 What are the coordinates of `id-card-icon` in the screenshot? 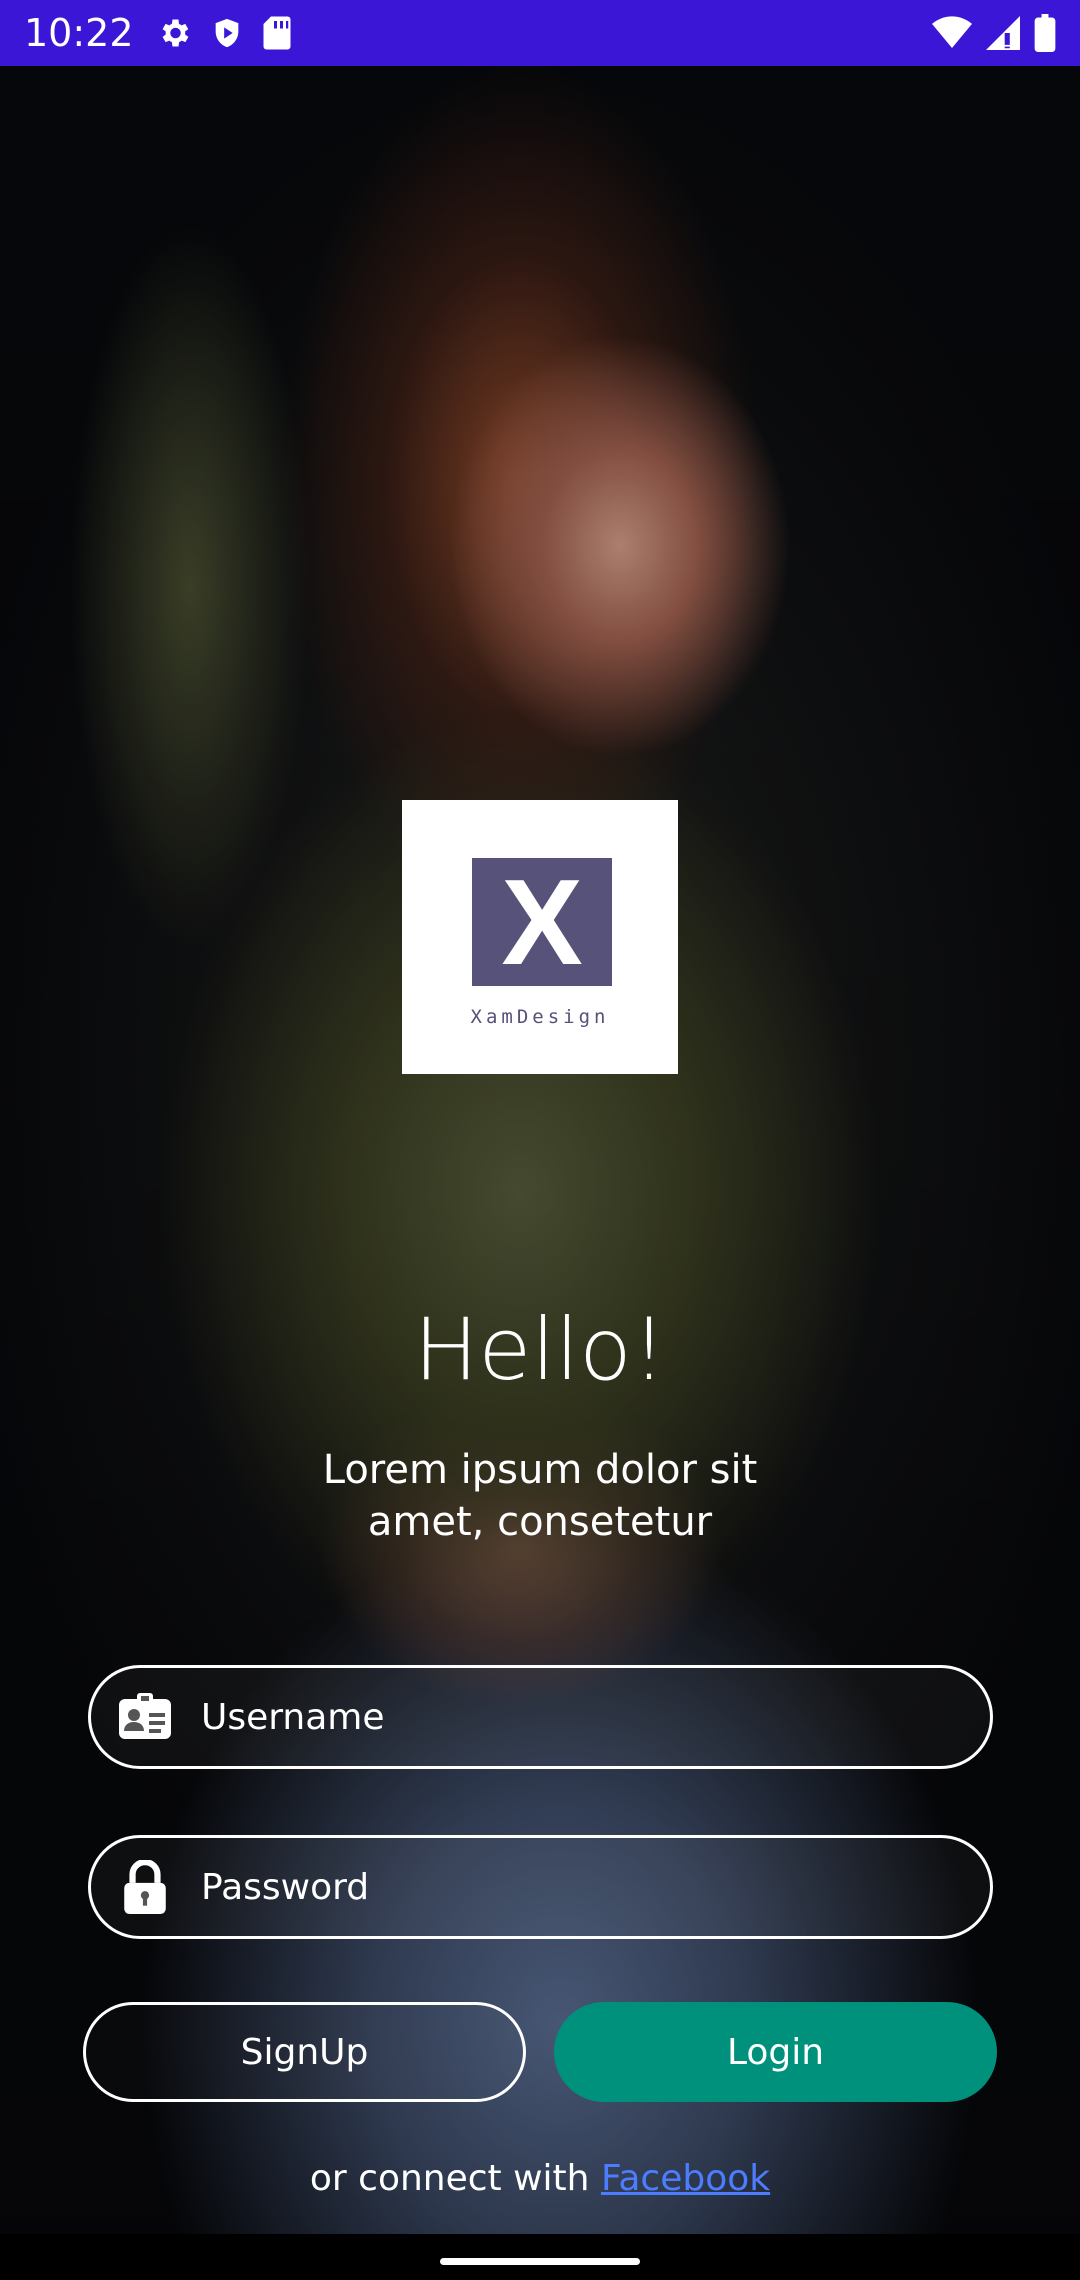 It's located at (145, 1717).